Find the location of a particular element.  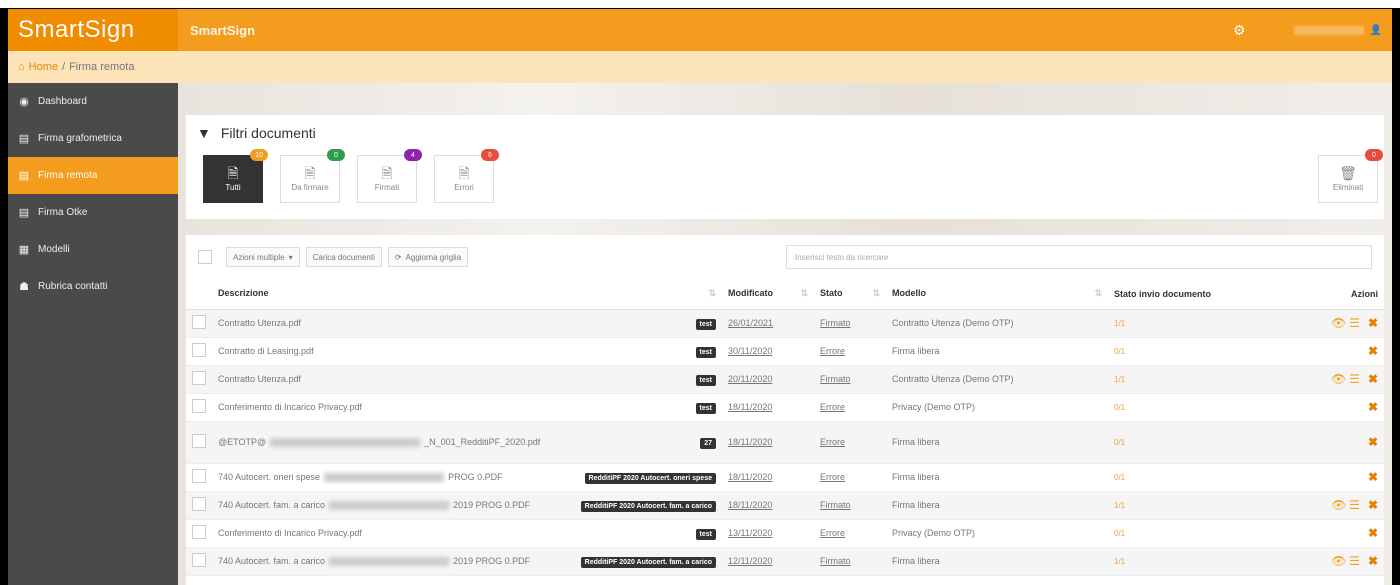

description-cell: Contratto Utenza.pdf test is located at coordinates (467, 323).